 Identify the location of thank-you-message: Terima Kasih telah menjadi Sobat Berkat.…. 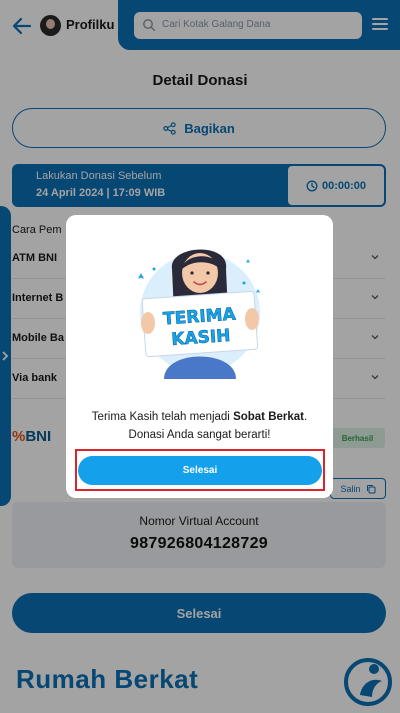
(199, 426).